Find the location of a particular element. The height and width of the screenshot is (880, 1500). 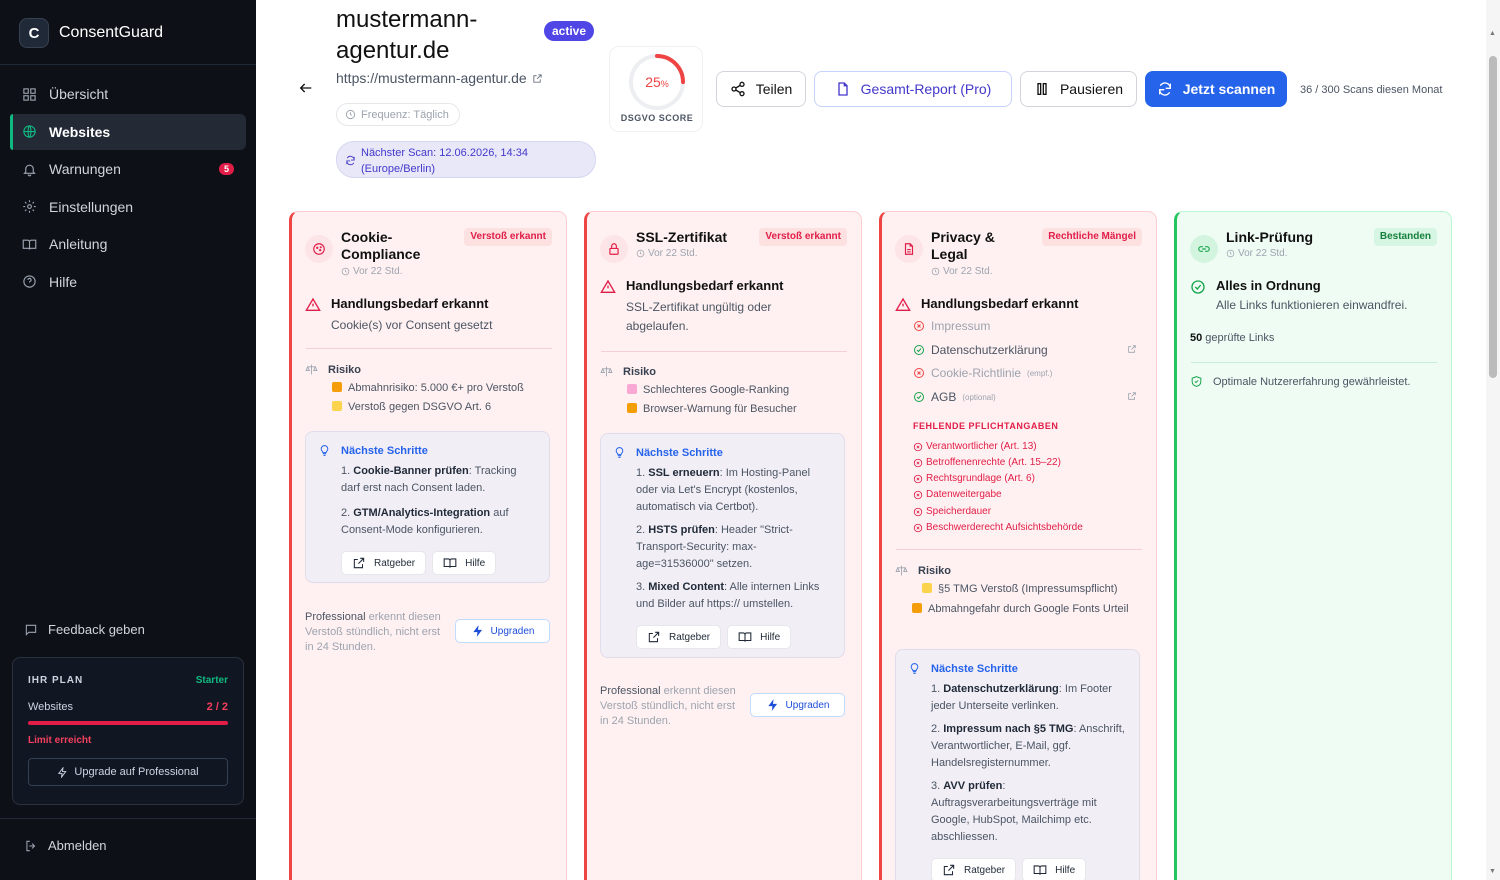

scrollbar: ▲ ▼ is located at coordinates (1493, 440).